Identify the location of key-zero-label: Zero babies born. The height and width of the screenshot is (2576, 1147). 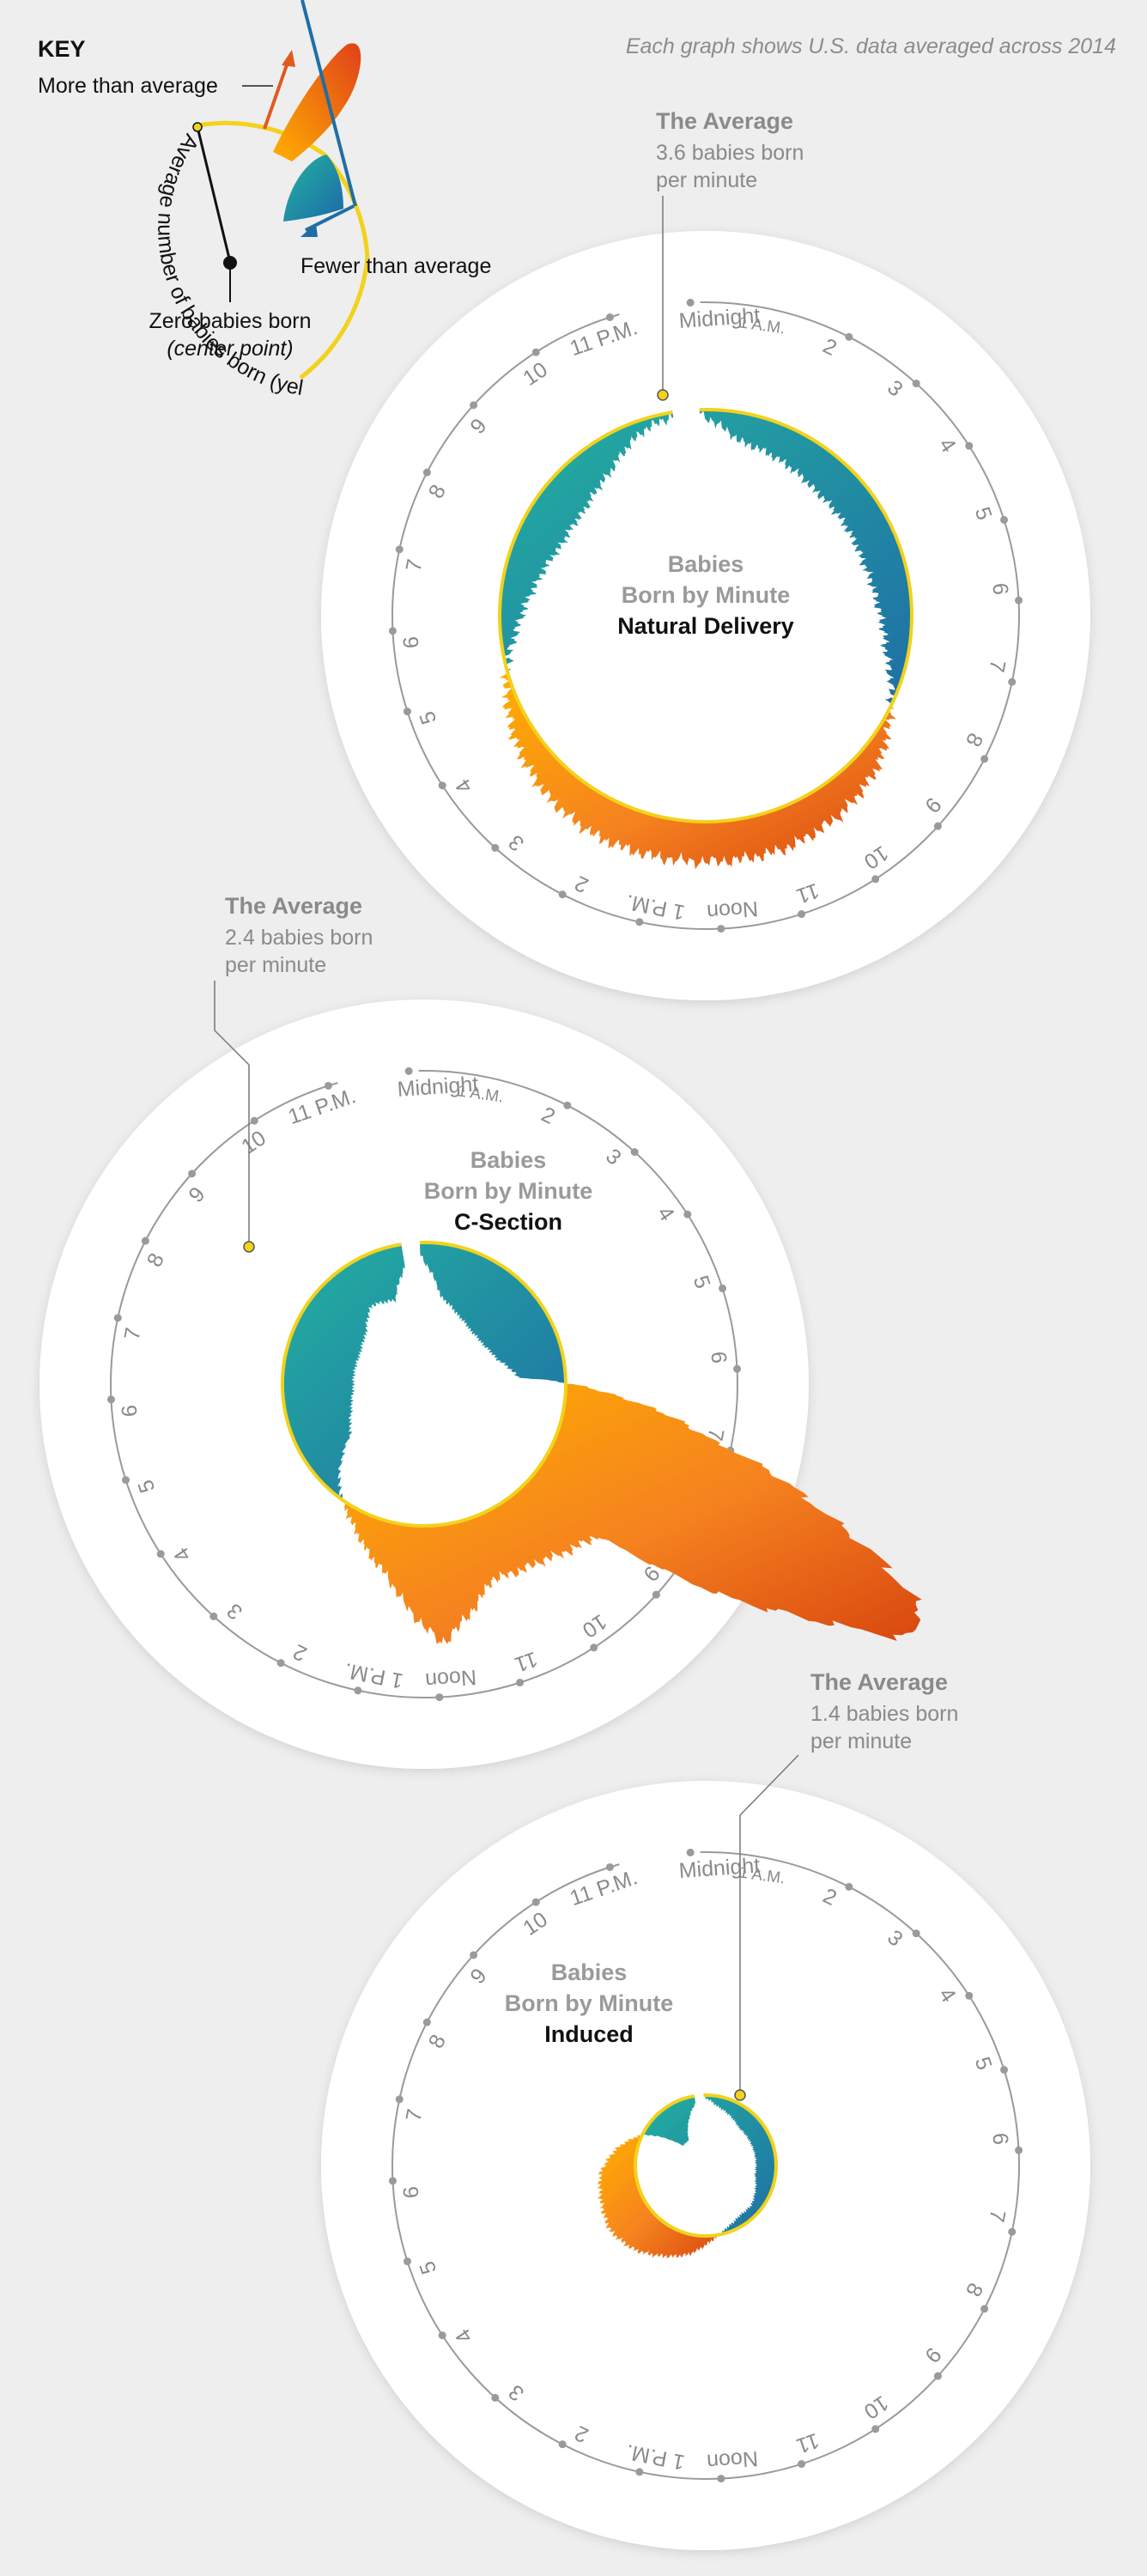
(230, 321).